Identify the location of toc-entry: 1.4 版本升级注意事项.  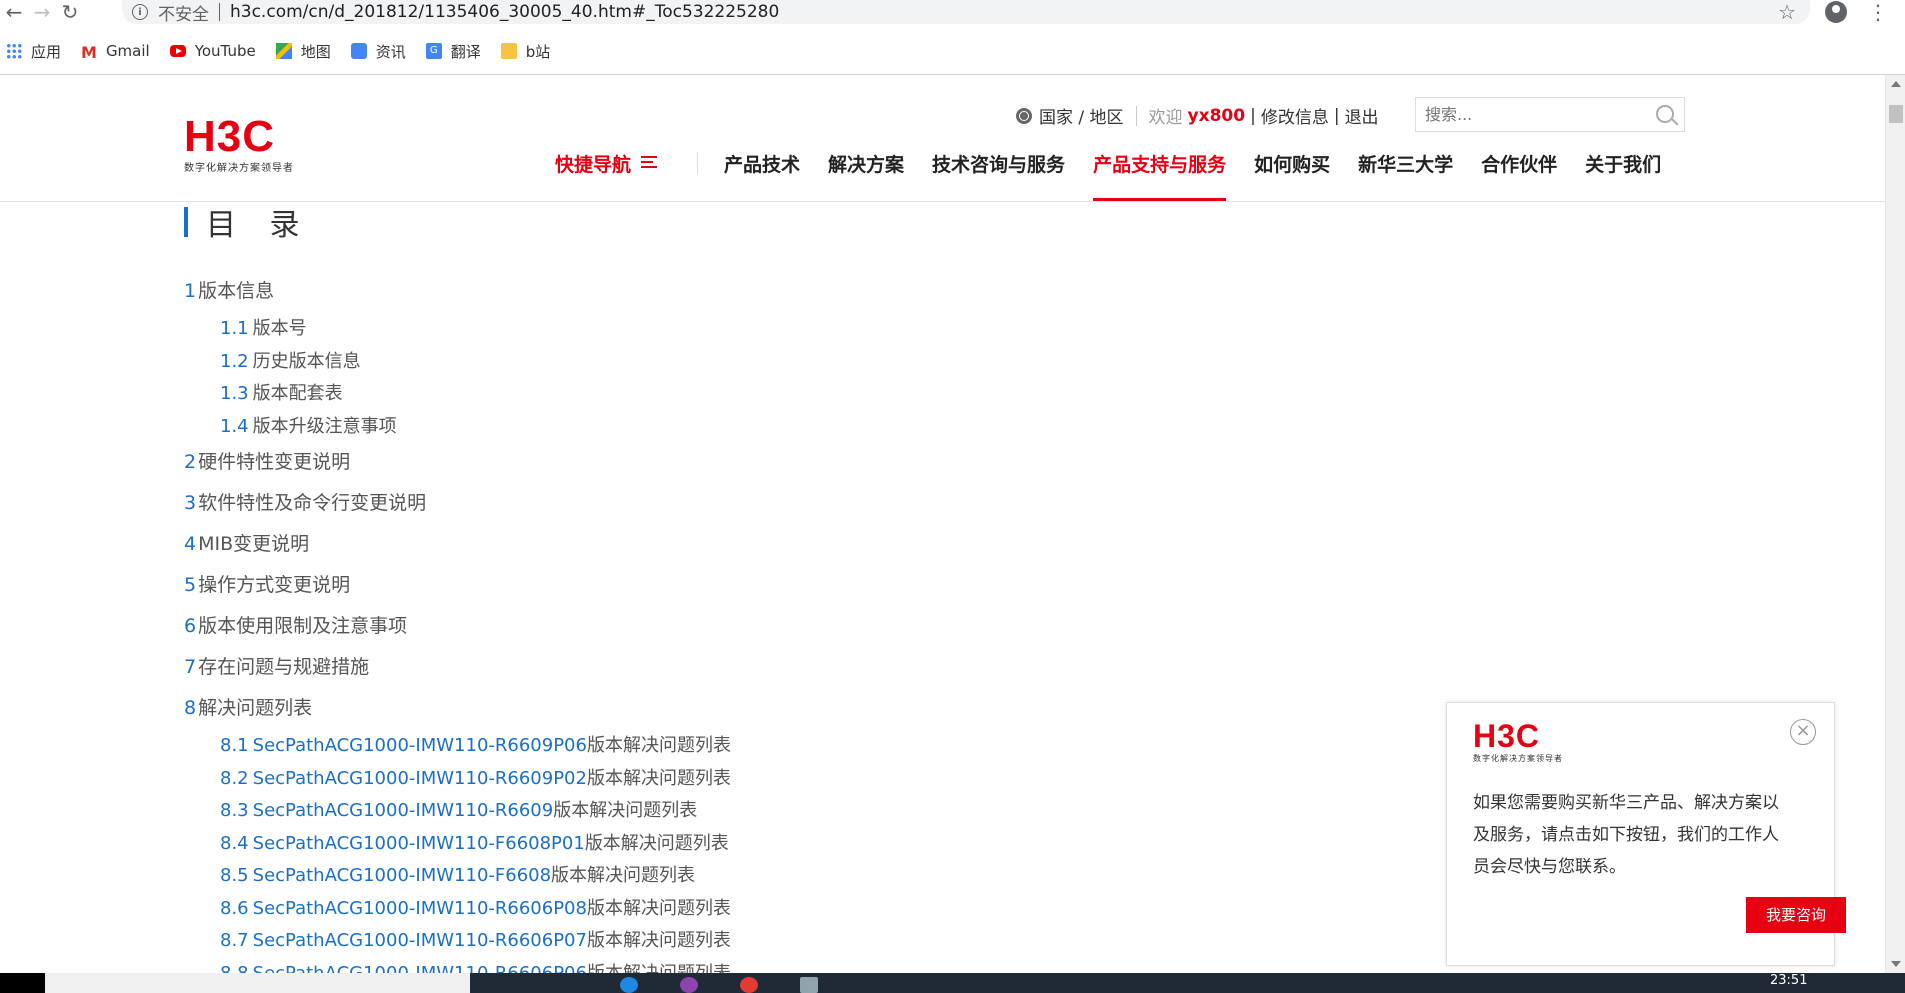
(475, 431).